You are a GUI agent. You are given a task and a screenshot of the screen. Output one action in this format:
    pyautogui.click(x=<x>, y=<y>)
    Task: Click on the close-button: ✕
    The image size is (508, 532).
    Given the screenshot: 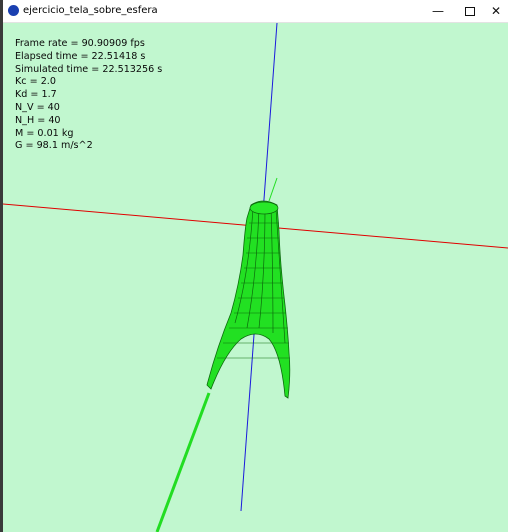 What is the action you would take?
    pyautogui.click(x=494, y=11)
    